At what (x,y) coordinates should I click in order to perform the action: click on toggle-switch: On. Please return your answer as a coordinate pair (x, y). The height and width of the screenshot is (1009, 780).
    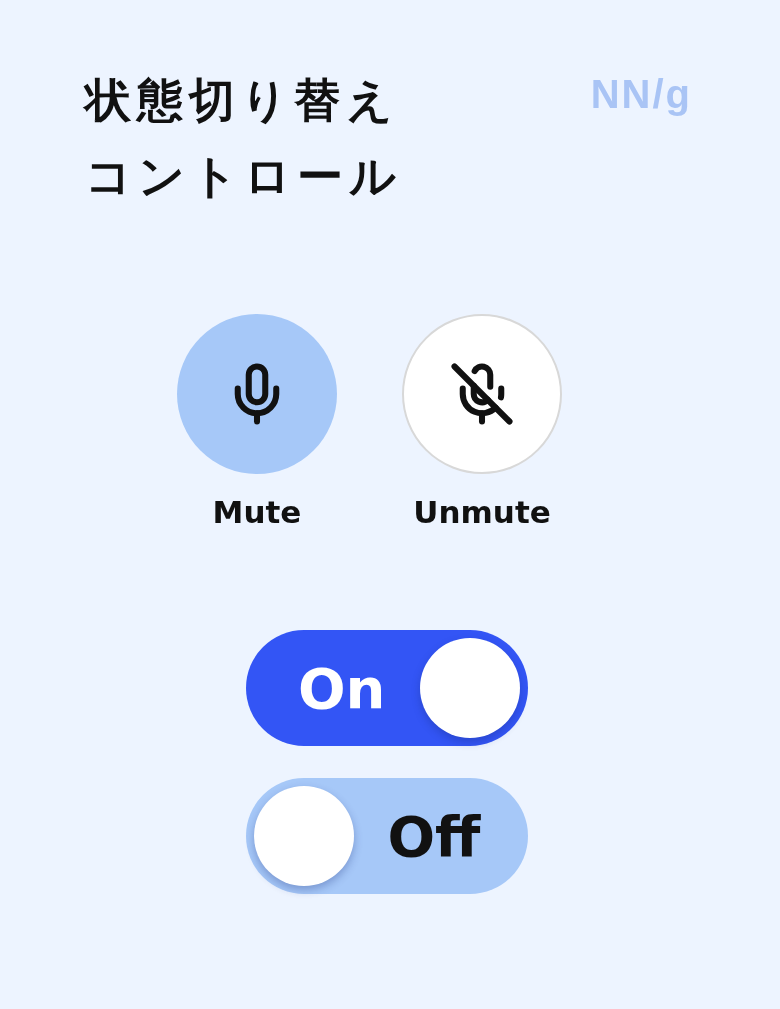
    Looking at the image, I should click on (386, 688).